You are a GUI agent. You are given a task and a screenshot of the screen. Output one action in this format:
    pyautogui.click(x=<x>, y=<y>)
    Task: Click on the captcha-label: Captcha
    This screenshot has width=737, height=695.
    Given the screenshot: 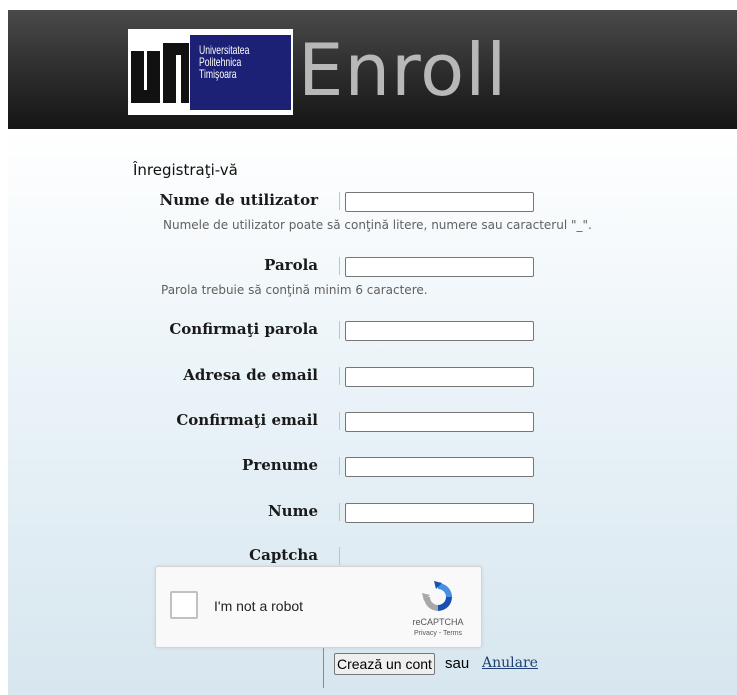 What is the action you would take?
    pyautogui.click(x=283, y=555)
    